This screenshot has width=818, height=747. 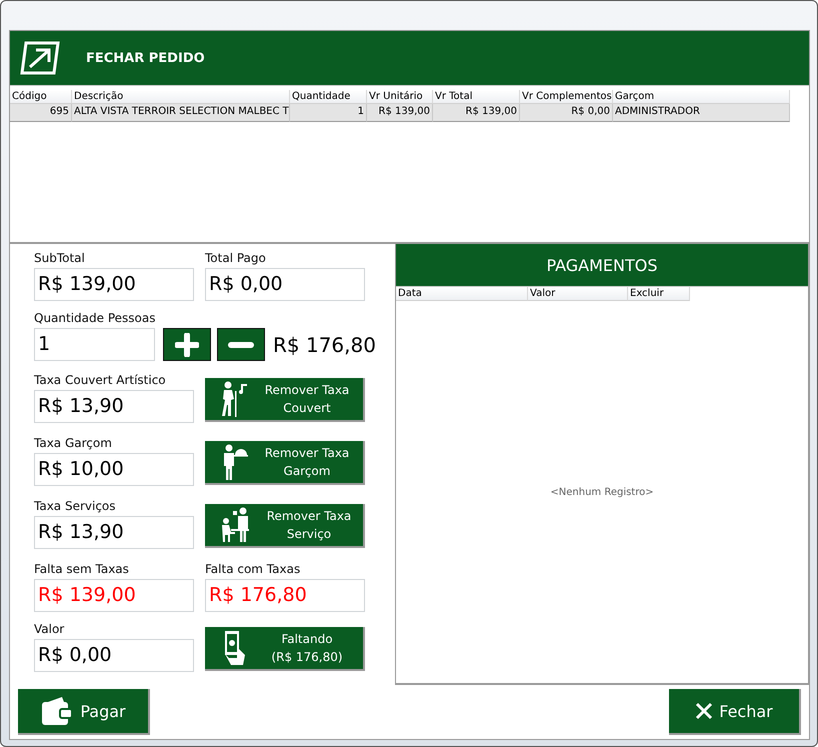 What do you see at coordinates (114, 469) in the screenshot?
I see `value-field: R$ 10,00` at bounding box center [114, 469].